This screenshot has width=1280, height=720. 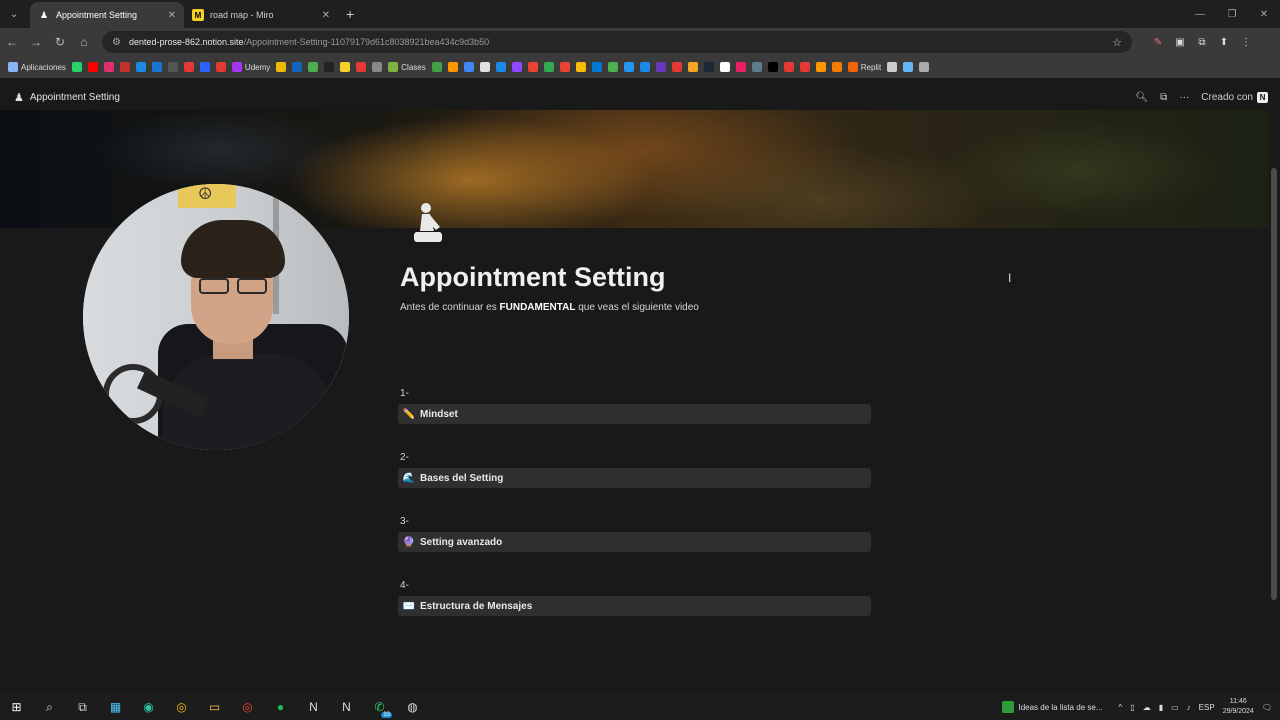 I want to click on page-scrollbar, so click(x=1274, y=402).